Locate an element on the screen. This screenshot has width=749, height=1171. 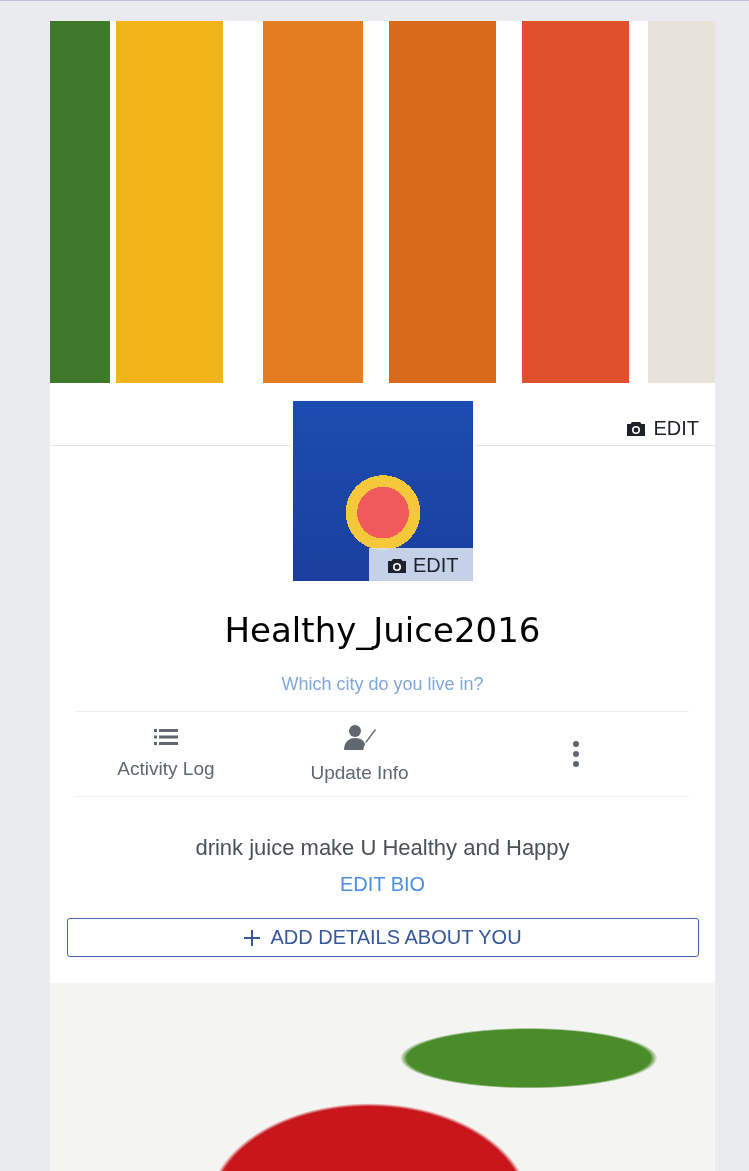
edit-picture-button: EDIT is located at coordinates (420, 564).